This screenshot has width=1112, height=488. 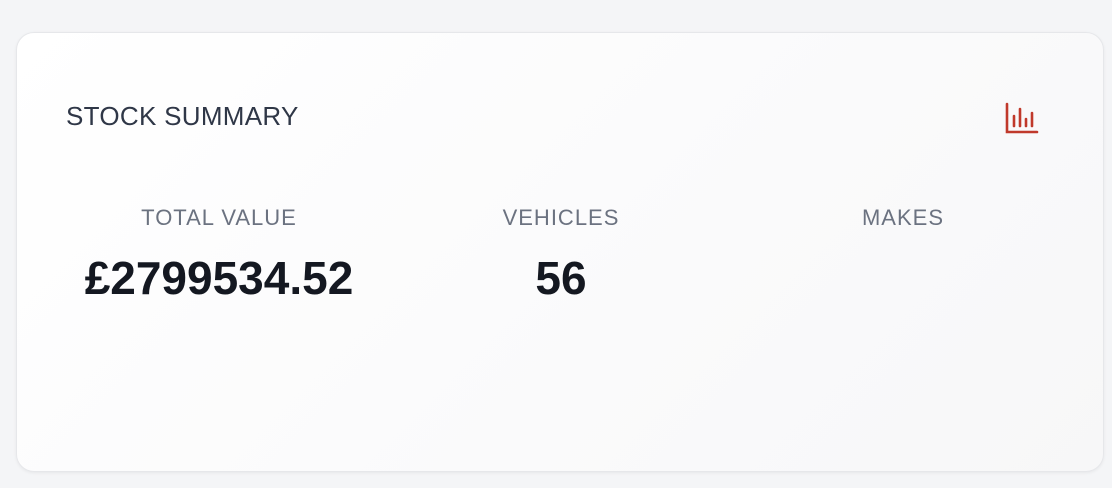 What do you see at coordinates (1022, 118) in the screenshot?
I see `bar-chart-icon` at bounding box center [1022, 118].